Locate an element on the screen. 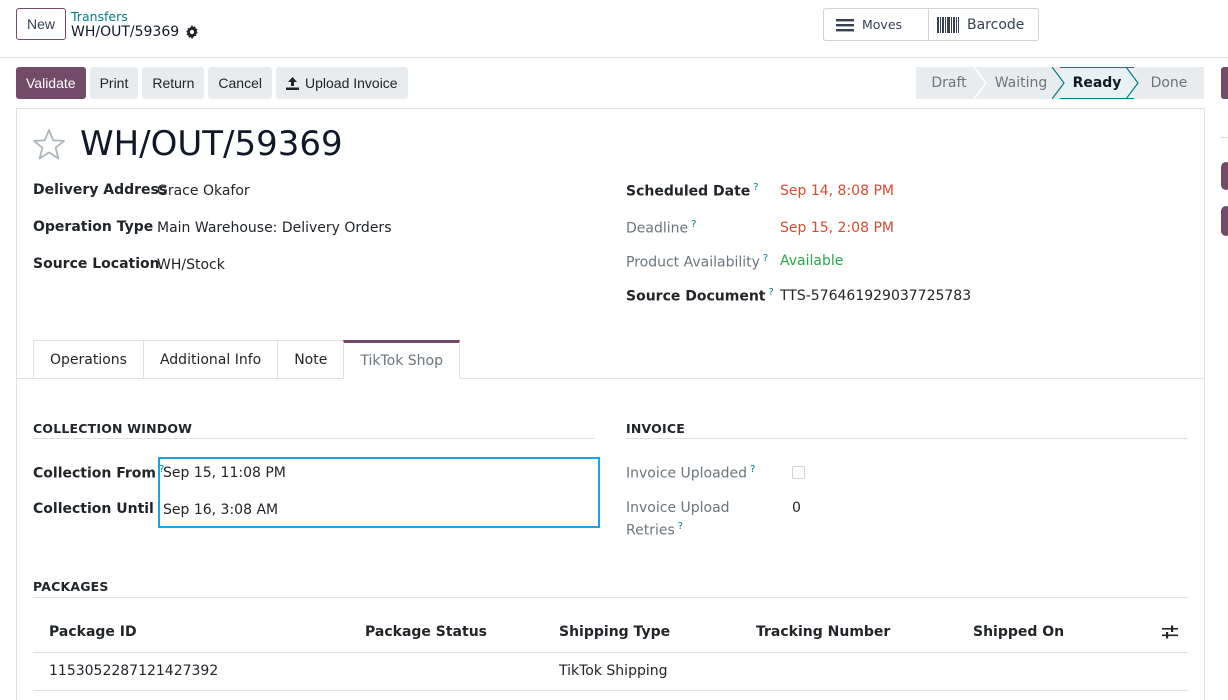 This screenshot has width=1228, height=700. view-switcher: Moves Barcode is located at coordinates (931, 24).